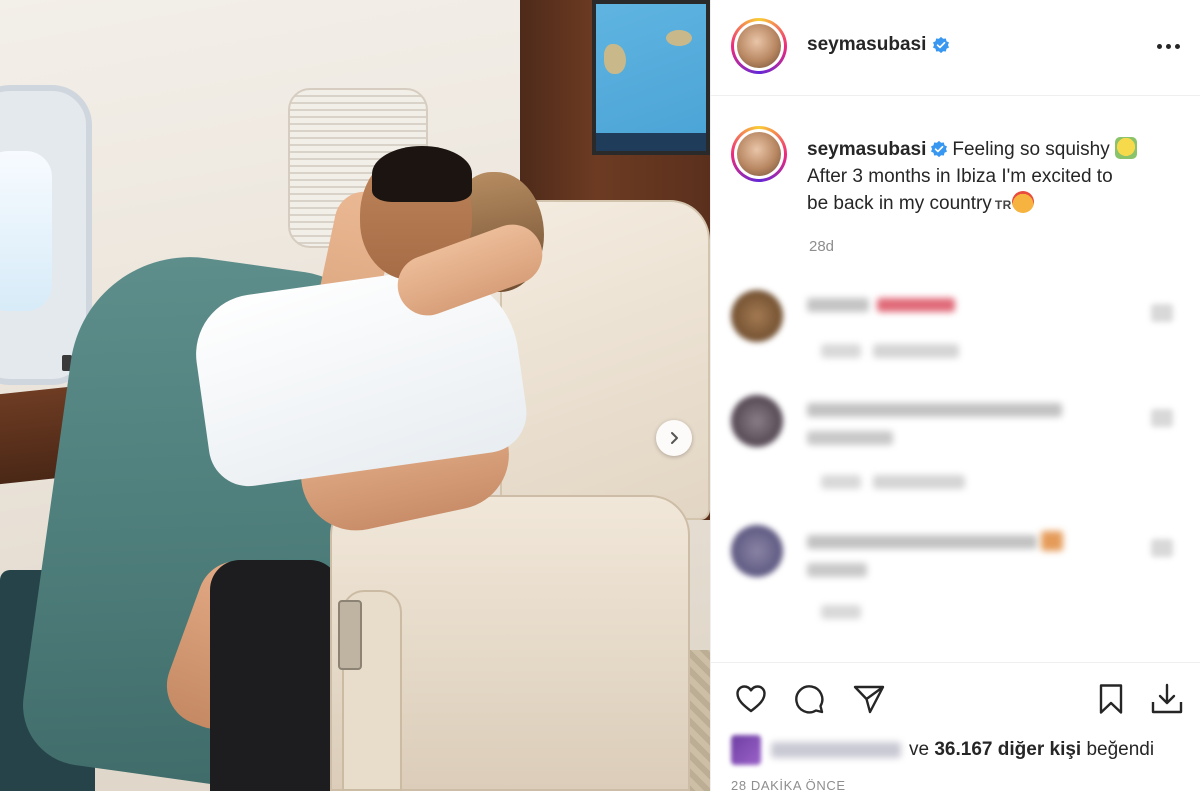 Image resolution: width=1200 pixels, height=791 pixels. I want to click on bookmark-icon, so click(1111, 699).